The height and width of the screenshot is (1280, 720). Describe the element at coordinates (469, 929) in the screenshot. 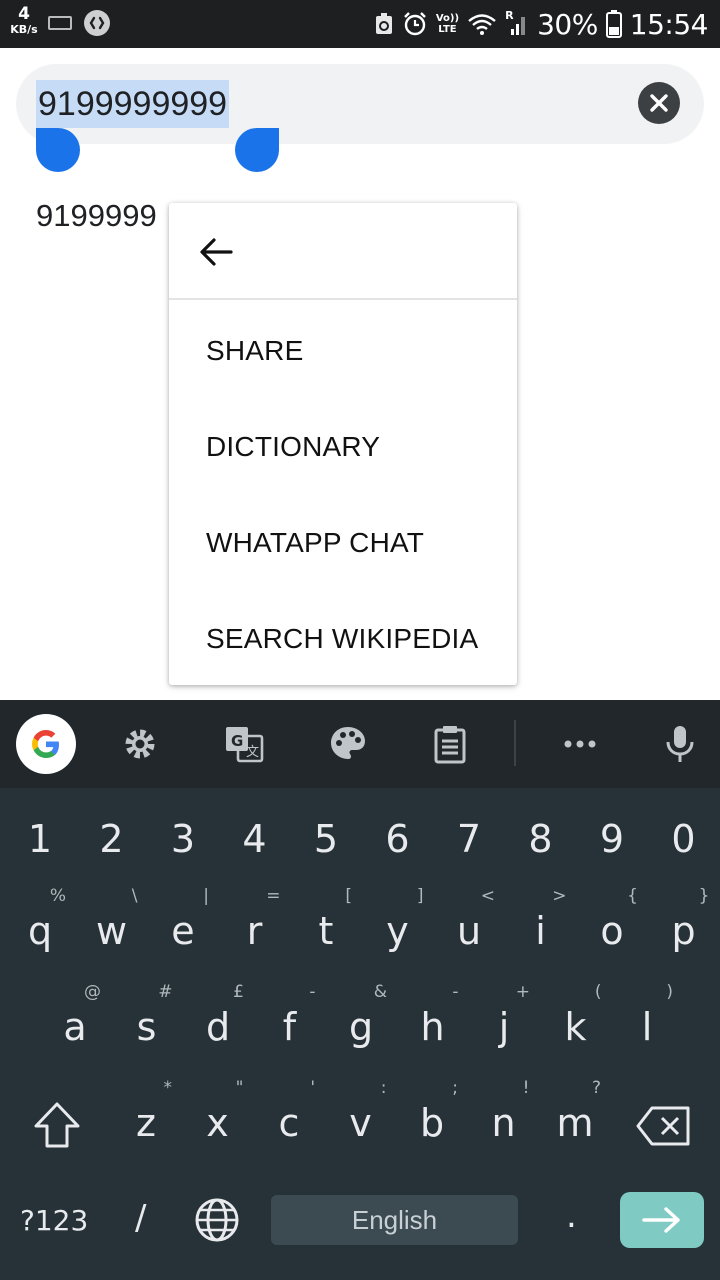

I see `key-u: u <` at that location.